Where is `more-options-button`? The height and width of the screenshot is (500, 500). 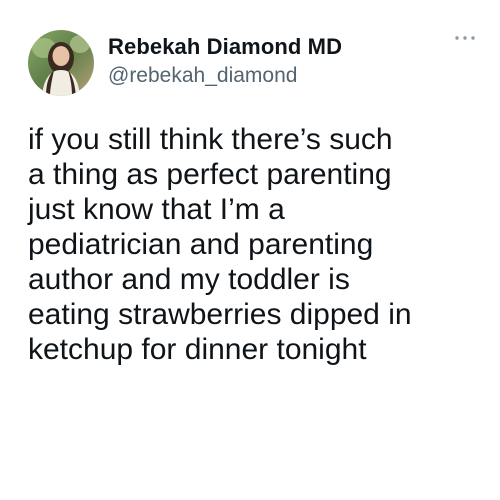 more-options-button is located at coordinates (465, 38).